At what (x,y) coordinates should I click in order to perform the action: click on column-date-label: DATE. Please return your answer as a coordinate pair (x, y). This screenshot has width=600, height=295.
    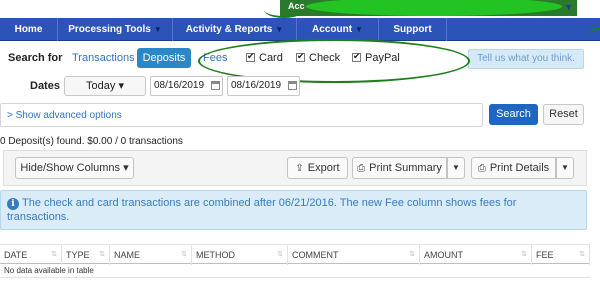
    Looking at the image, I should click on (16, 255).